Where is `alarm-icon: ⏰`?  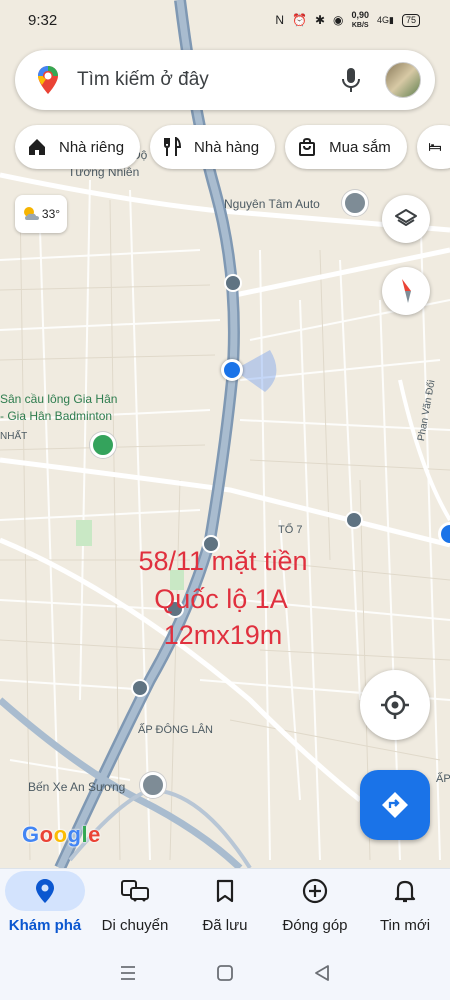 alarm-icon: ⏰ is located at coordinates (299, 20).